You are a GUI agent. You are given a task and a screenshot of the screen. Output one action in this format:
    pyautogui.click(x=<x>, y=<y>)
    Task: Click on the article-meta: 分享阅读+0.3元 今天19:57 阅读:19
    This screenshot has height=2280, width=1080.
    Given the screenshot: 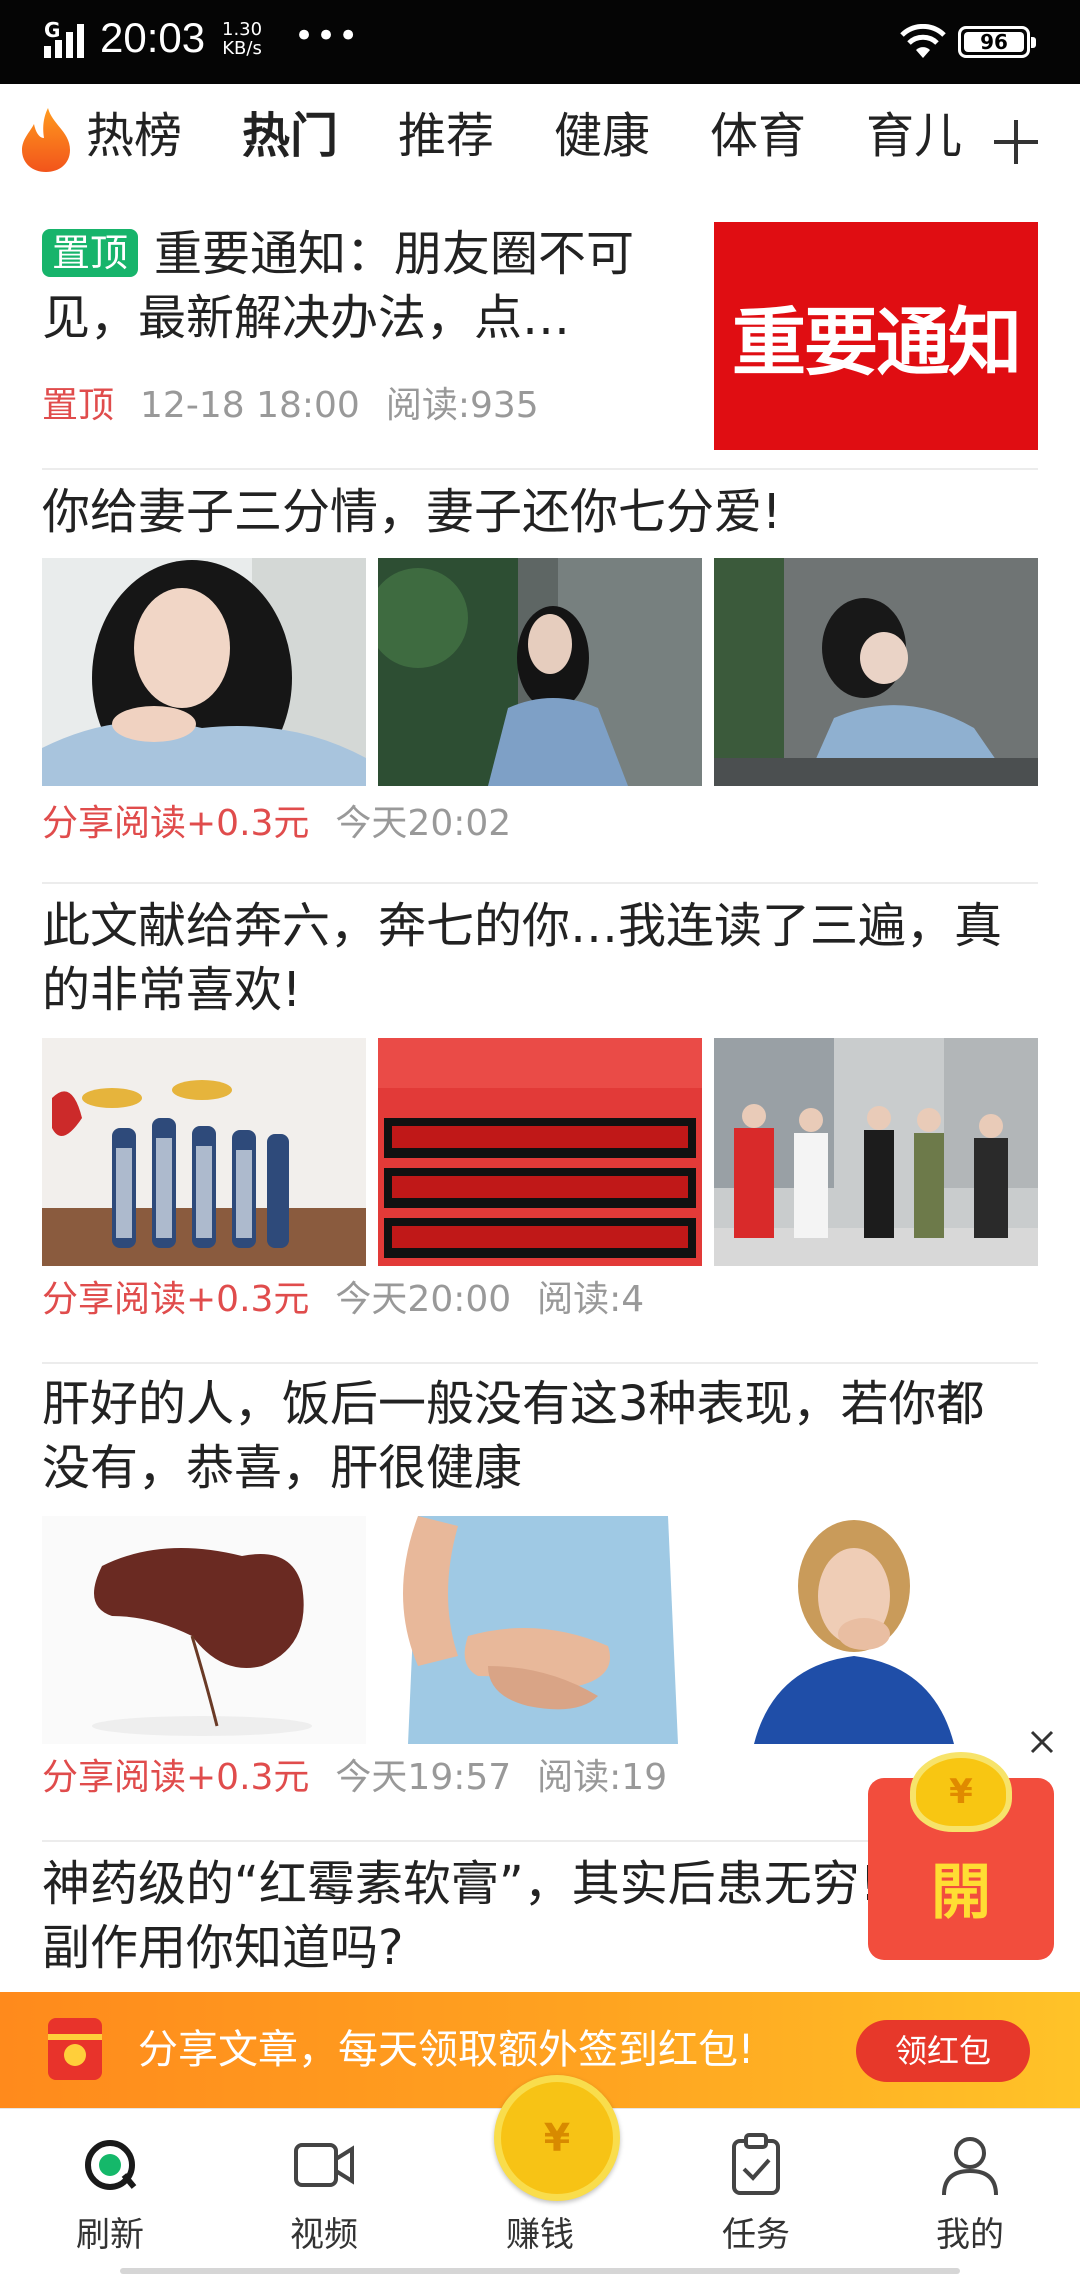 What is the action you would take?
    pyautogui.click(x=355, y=1777)
    